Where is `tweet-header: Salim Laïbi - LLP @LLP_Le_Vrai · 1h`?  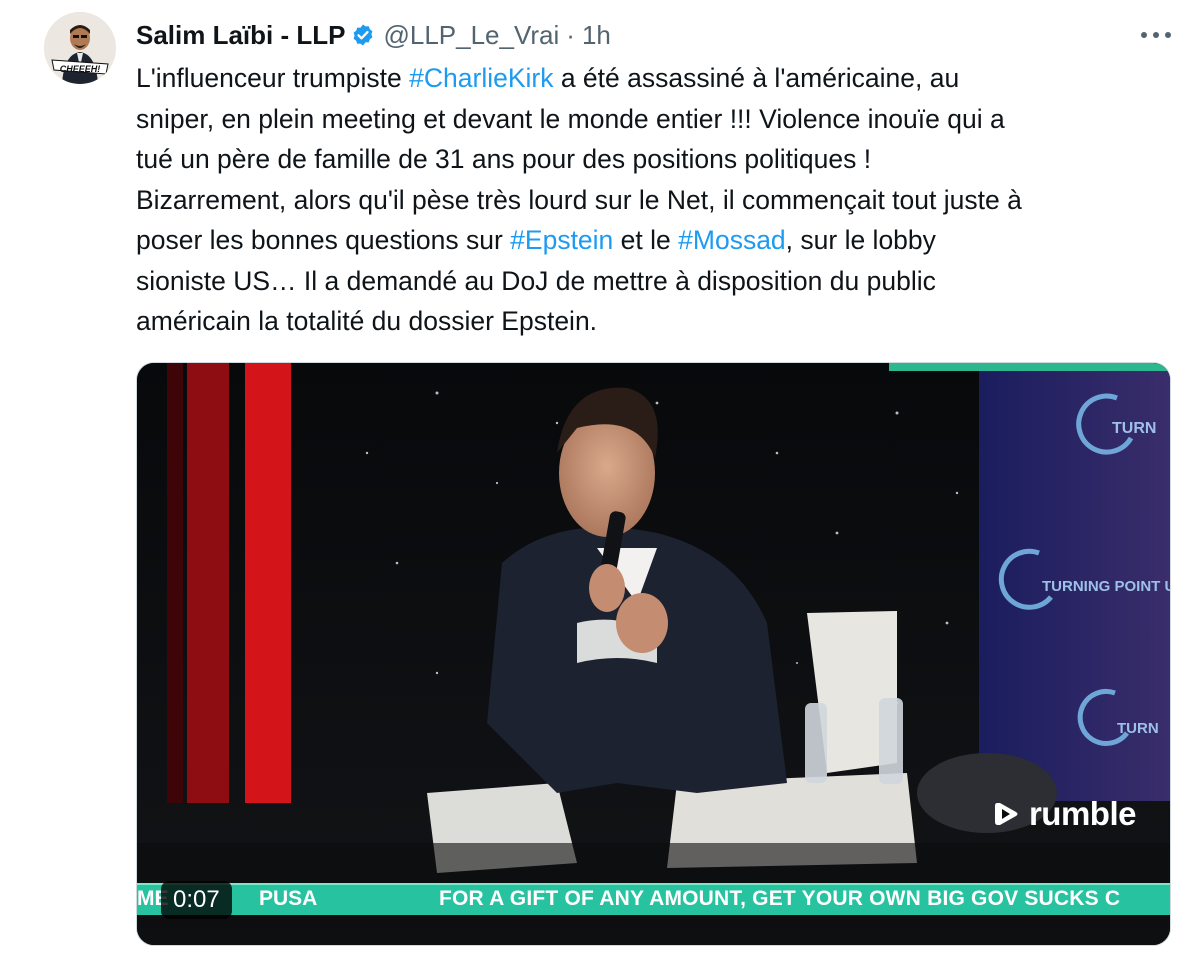 tweet-header: Salim Laïbi - LLP @LLP_Le_Vrai · 1h is located at coordinates (373, 35).